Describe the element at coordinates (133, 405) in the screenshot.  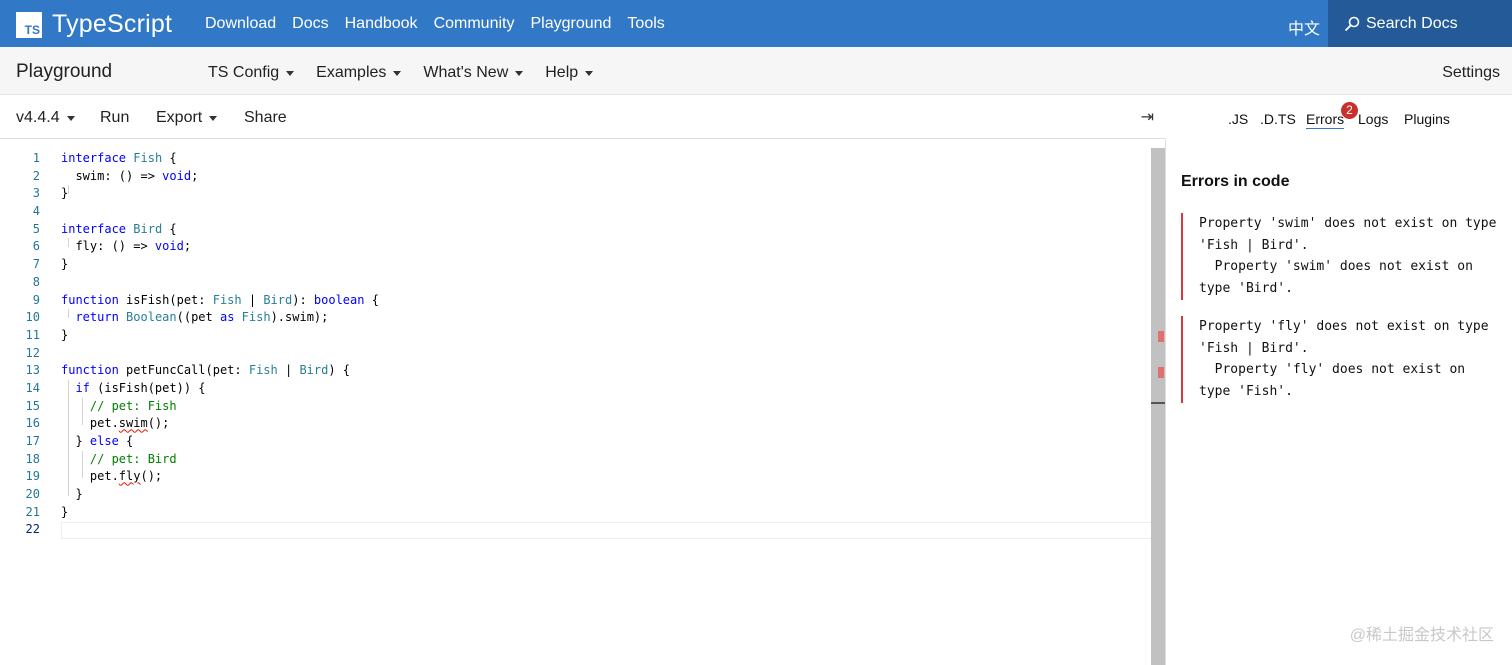
I see `code-line: // pet: Fish` at that location.